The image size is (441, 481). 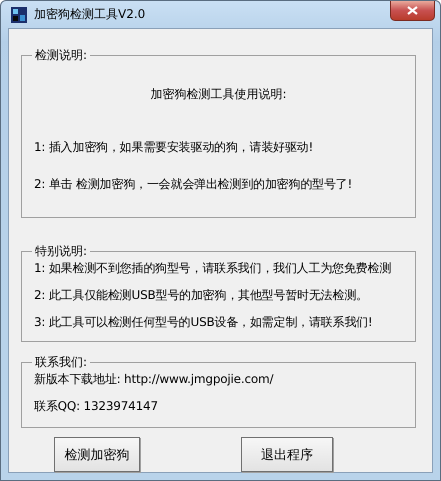 What do you see at coordinates (61, 55) in the screenshot?
I see `group-title: 检测说明:` at bounding box center [61, 55].